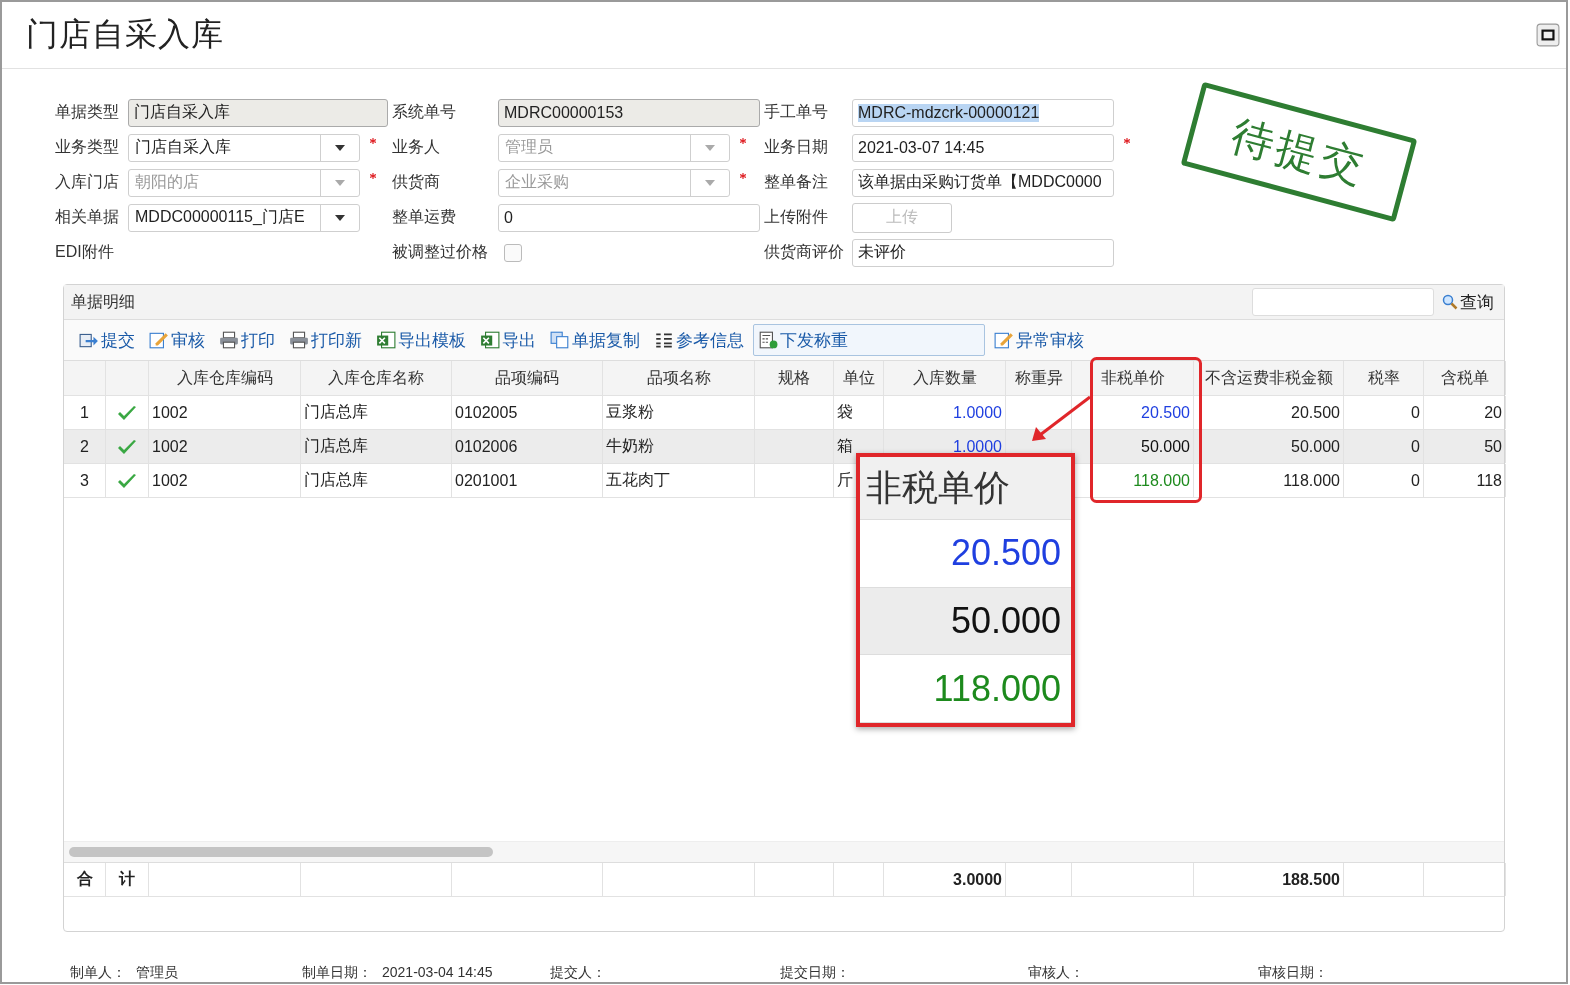 The image size is (1570, 985). What do you see at coordinates (85, 879) in the screenshot?
I see `total-label: 合` at bounding box center [85, 879].